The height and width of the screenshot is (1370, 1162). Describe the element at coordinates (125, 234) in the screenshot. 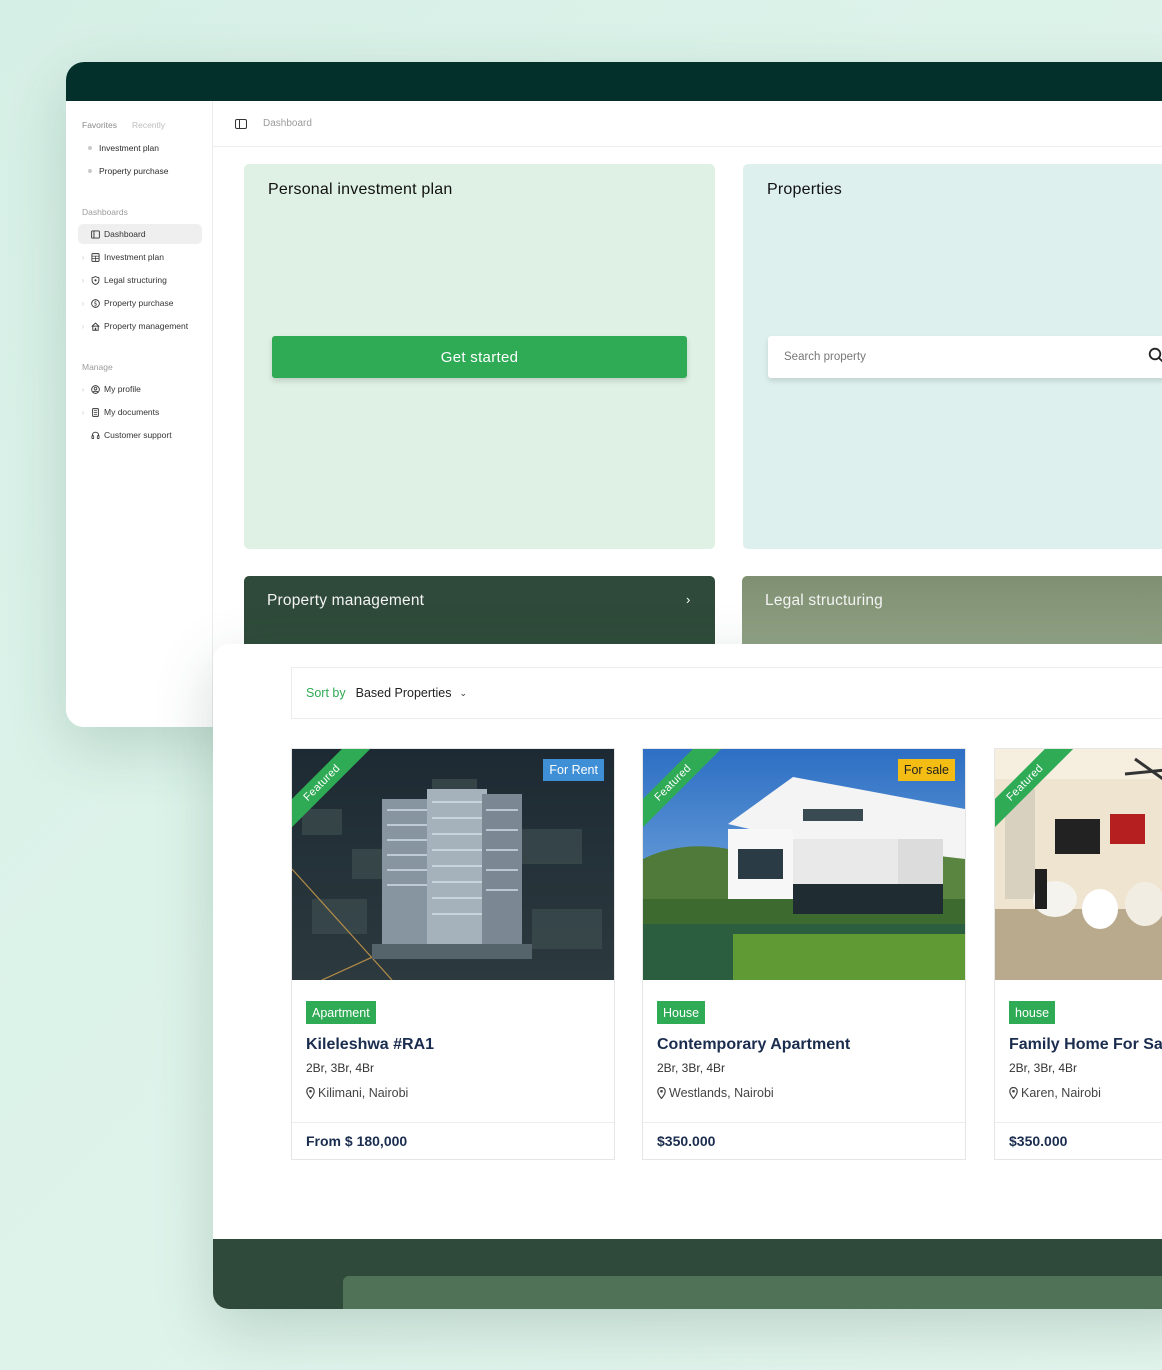

I see `sidebar-item-label: Dashboard` at that location.